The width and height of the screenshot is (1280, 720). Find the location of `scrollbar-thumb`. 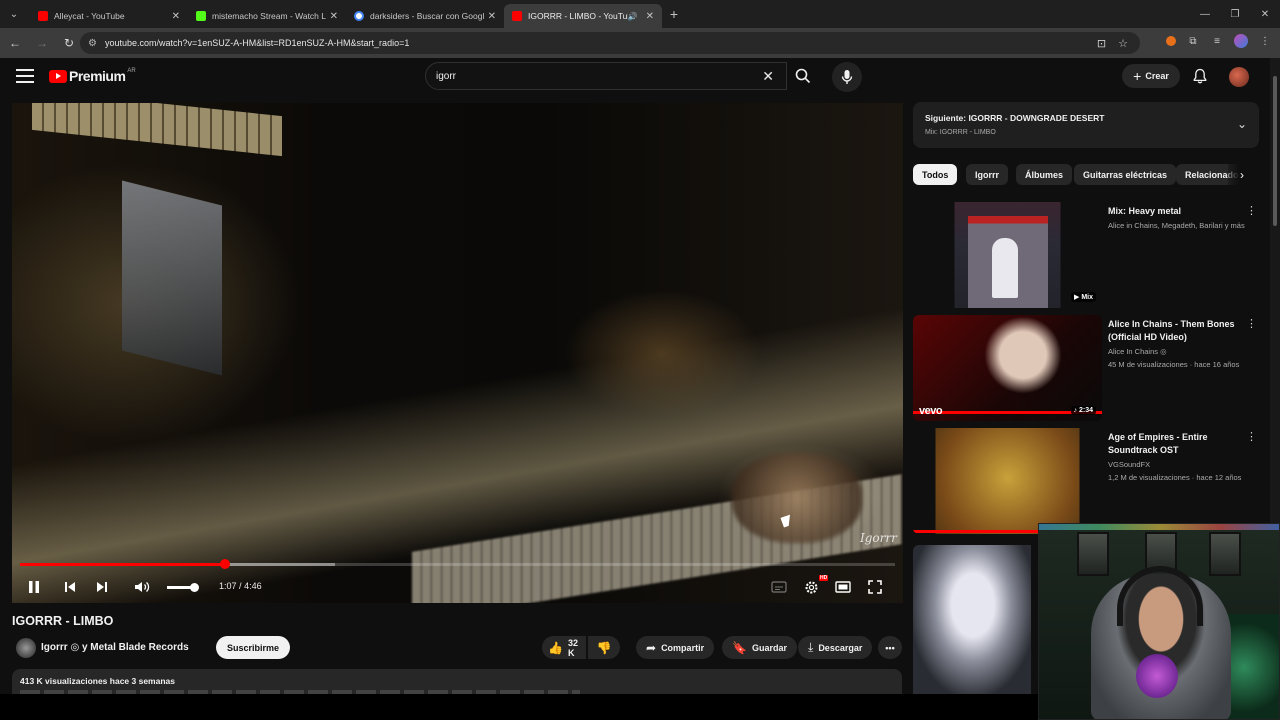

scrollbar-thumb is located at coordinates (1275, 151).